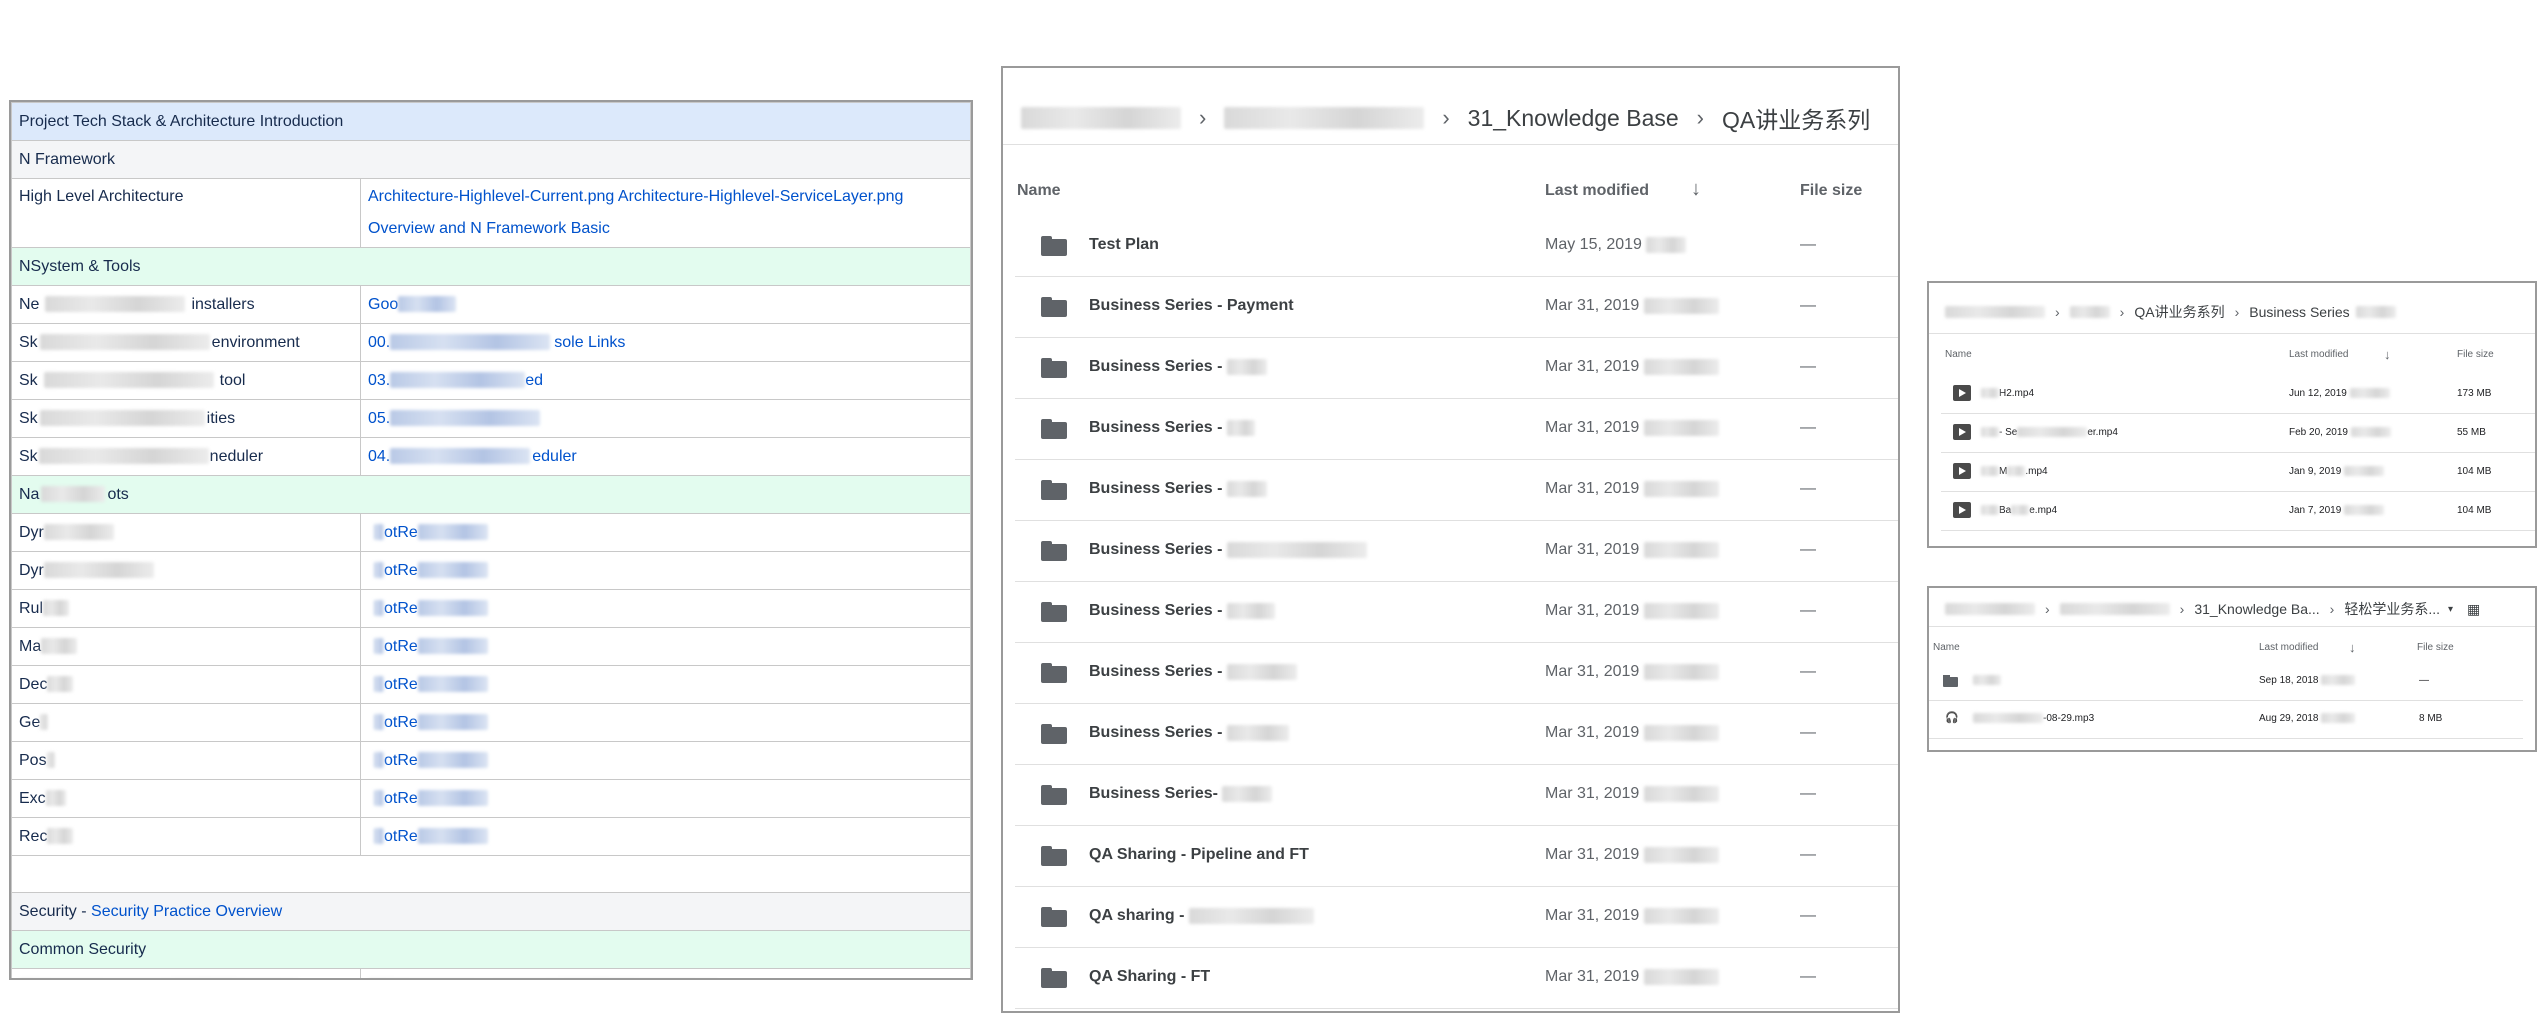  What do you see at coordinates (1201, 916) in the screenshot?
I see `file-name: QA sharing -` at bounding box center [1201, 916].